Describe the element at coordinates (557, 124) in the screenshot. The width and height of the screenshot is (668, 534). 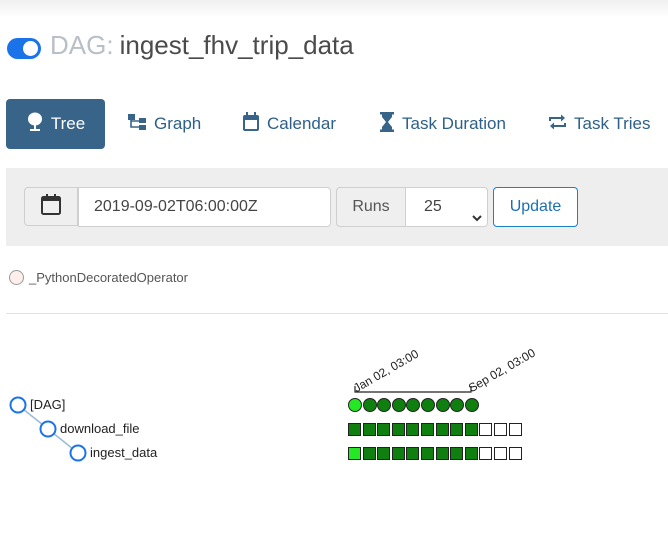
I see `retry-icon` at that location.